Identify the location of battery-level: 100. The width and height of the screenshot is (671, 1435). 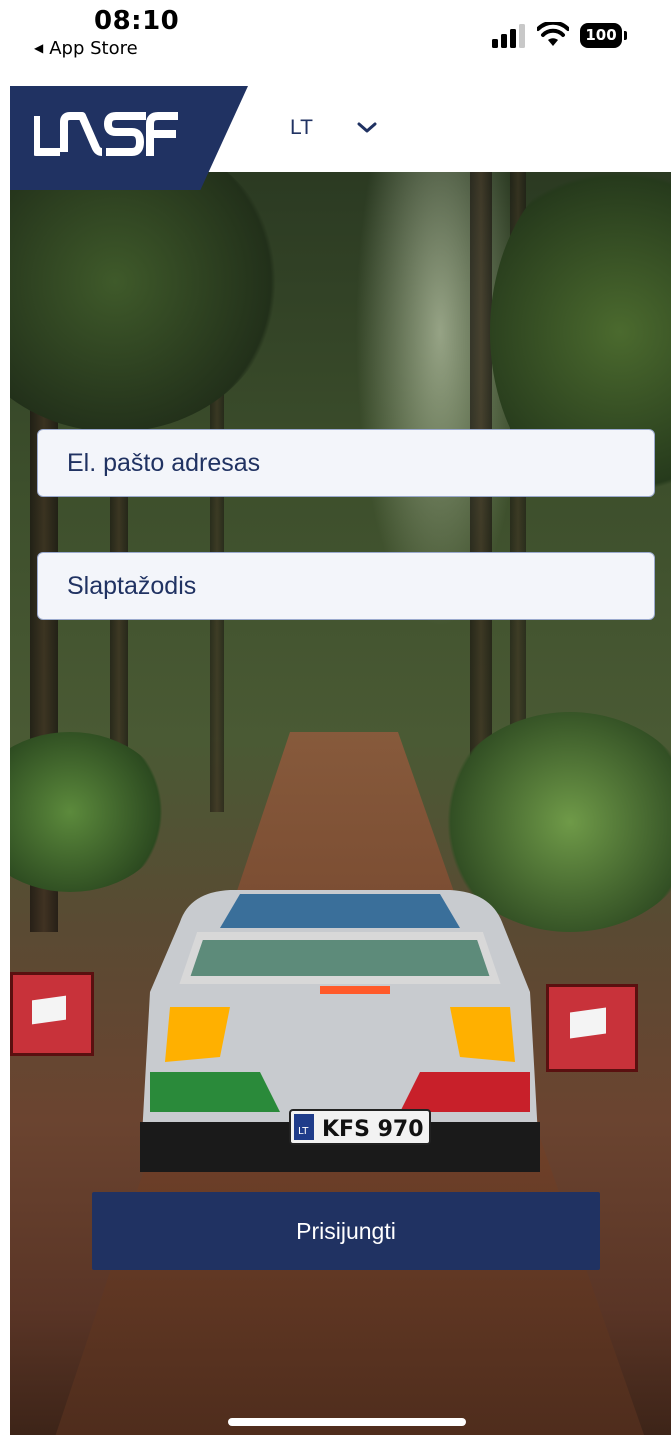
(601, 35).